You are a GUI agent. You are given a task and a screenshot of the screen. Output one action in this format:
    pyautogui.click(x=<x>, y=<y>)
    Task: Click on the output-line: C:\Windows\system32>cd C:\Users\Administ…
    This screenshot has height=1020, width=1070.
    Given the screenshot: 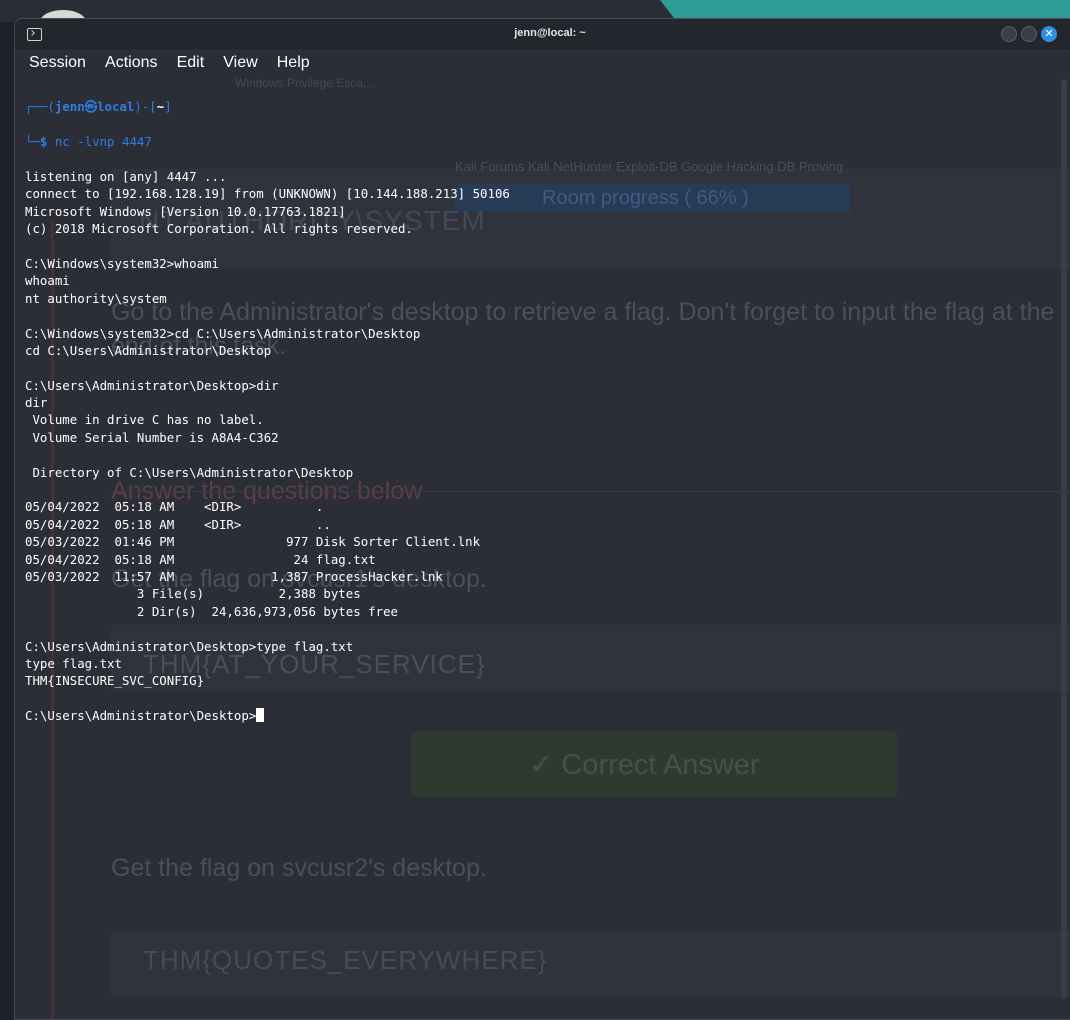 What is the action you would take?
    pyautogui.click(x=223, y=333)
    